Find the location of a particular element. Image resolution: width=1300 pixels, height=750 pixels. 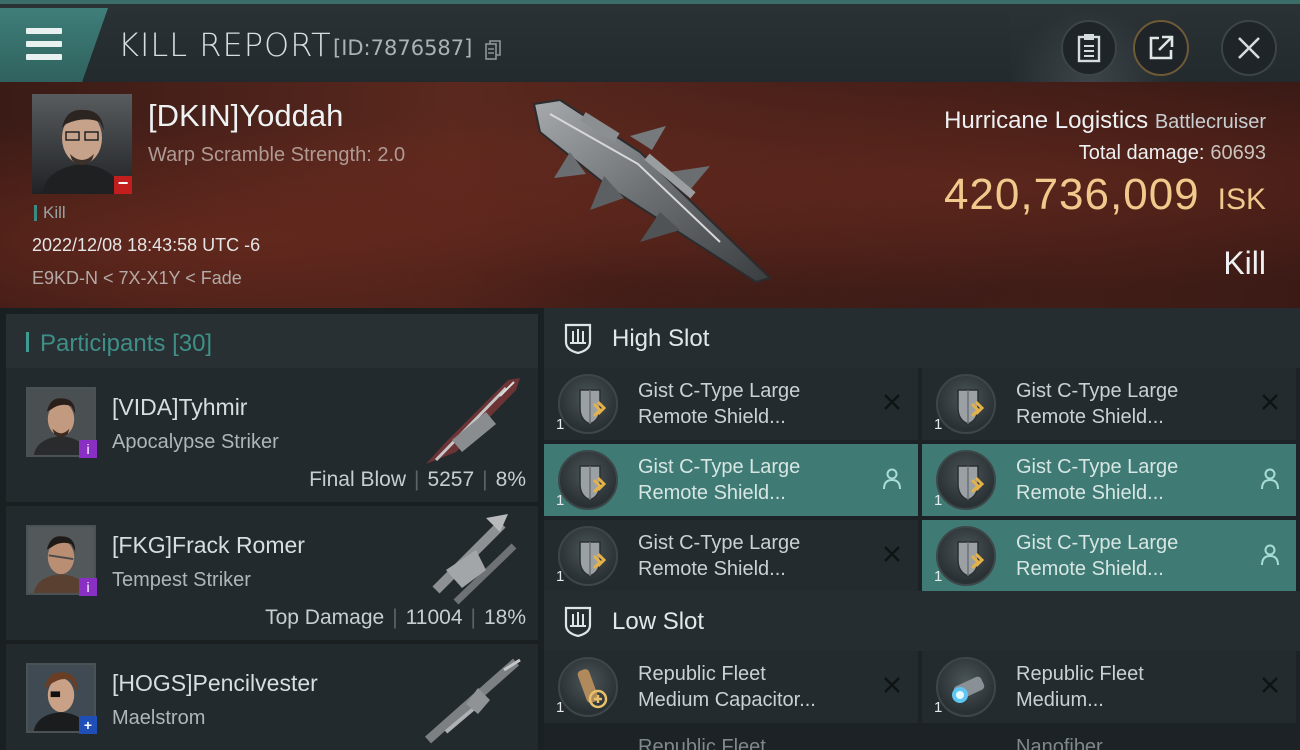

participant-row: + [HOGS]Pencilvester Maelstrom is located at coordinates (272, 697).